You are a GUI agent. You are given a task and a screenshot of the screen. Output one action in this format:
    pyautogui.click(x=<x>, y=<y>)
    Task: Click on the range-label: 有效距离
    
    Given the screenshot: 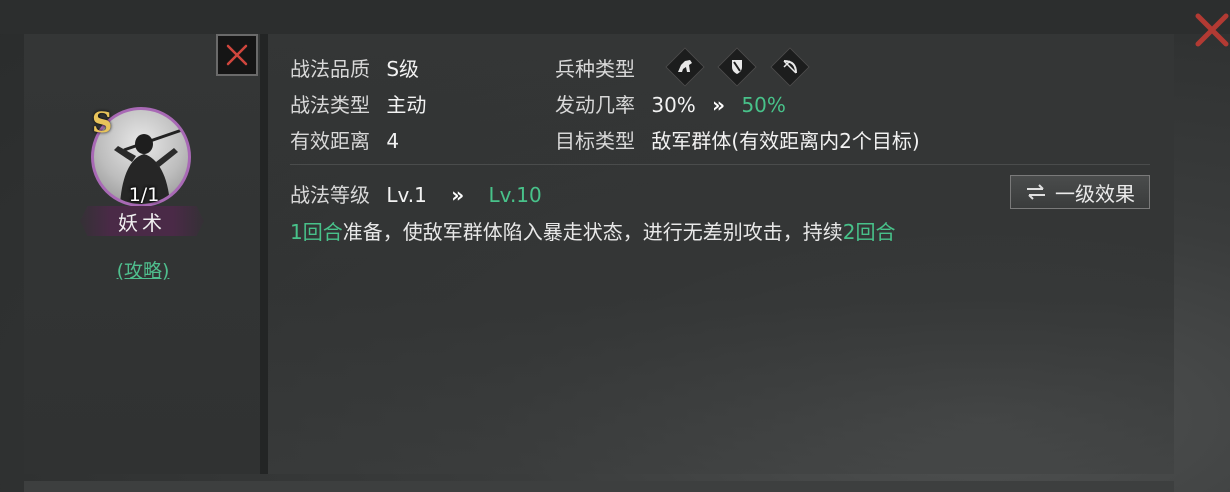 What is the action you would take?
    pyautogui.click(x=330, y=141)
    